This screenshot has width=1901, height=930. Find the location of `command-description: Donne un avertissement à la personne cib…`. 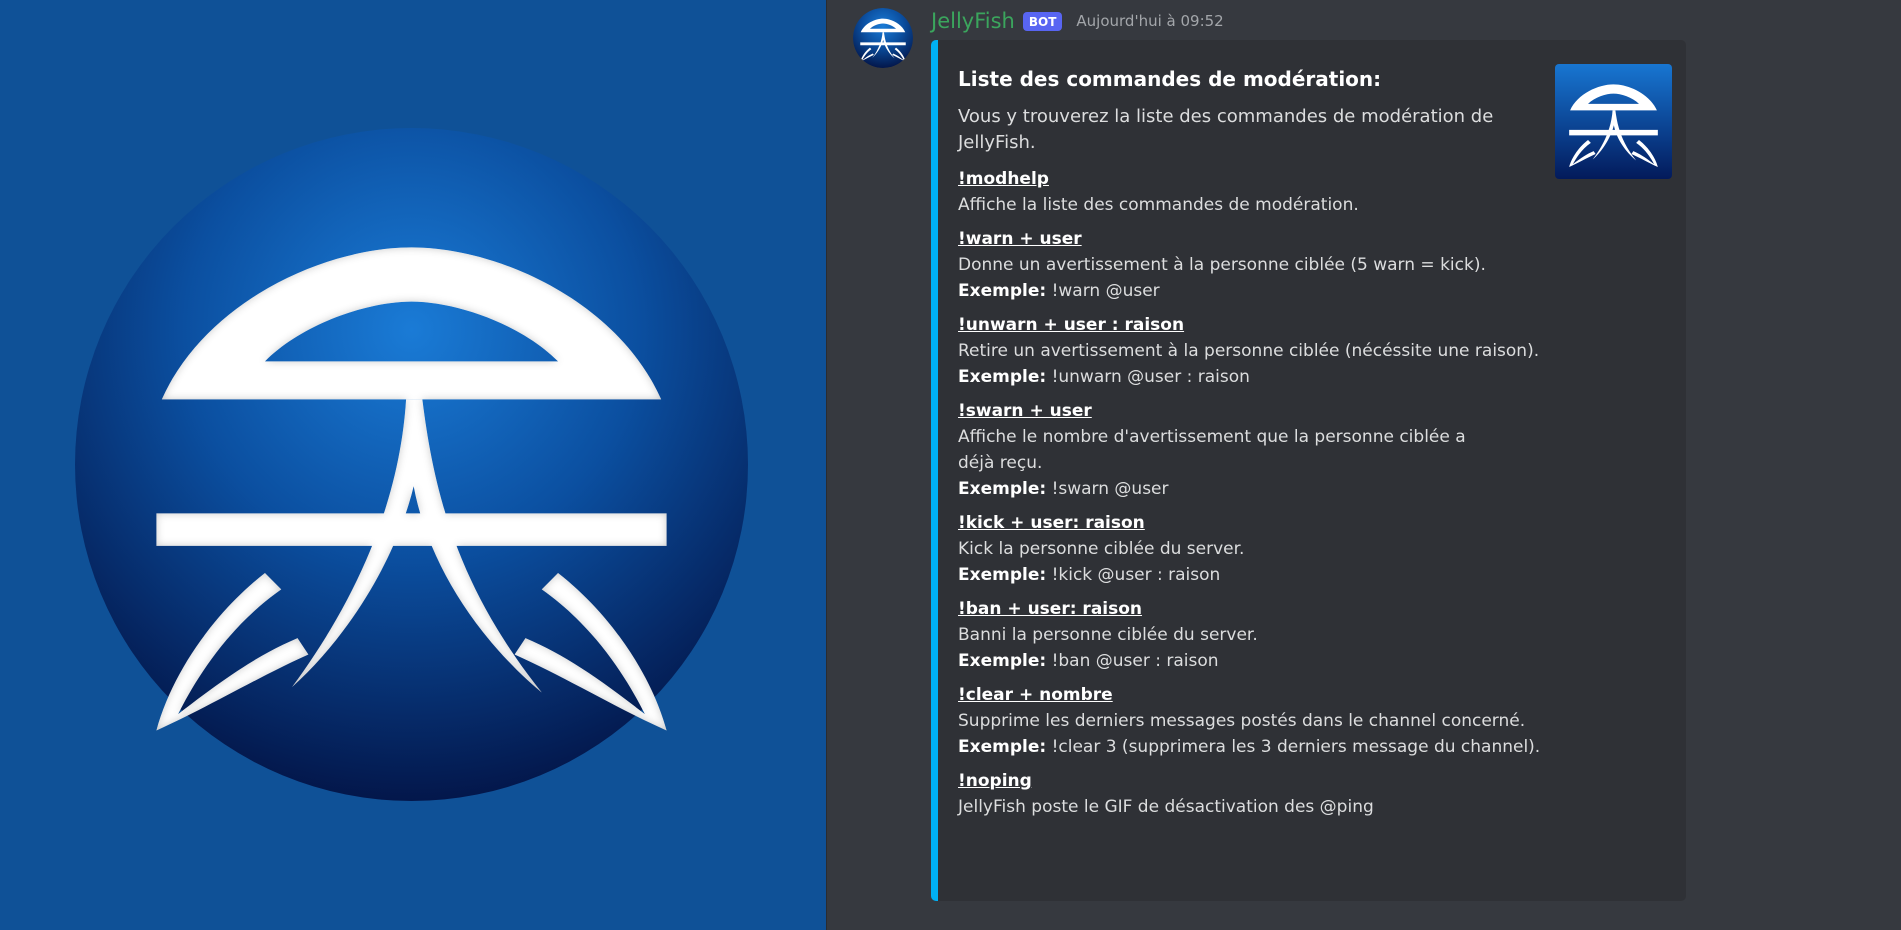

command-description: Donne un avertissement à la personne cib… is located at coordinates (1222, 265).